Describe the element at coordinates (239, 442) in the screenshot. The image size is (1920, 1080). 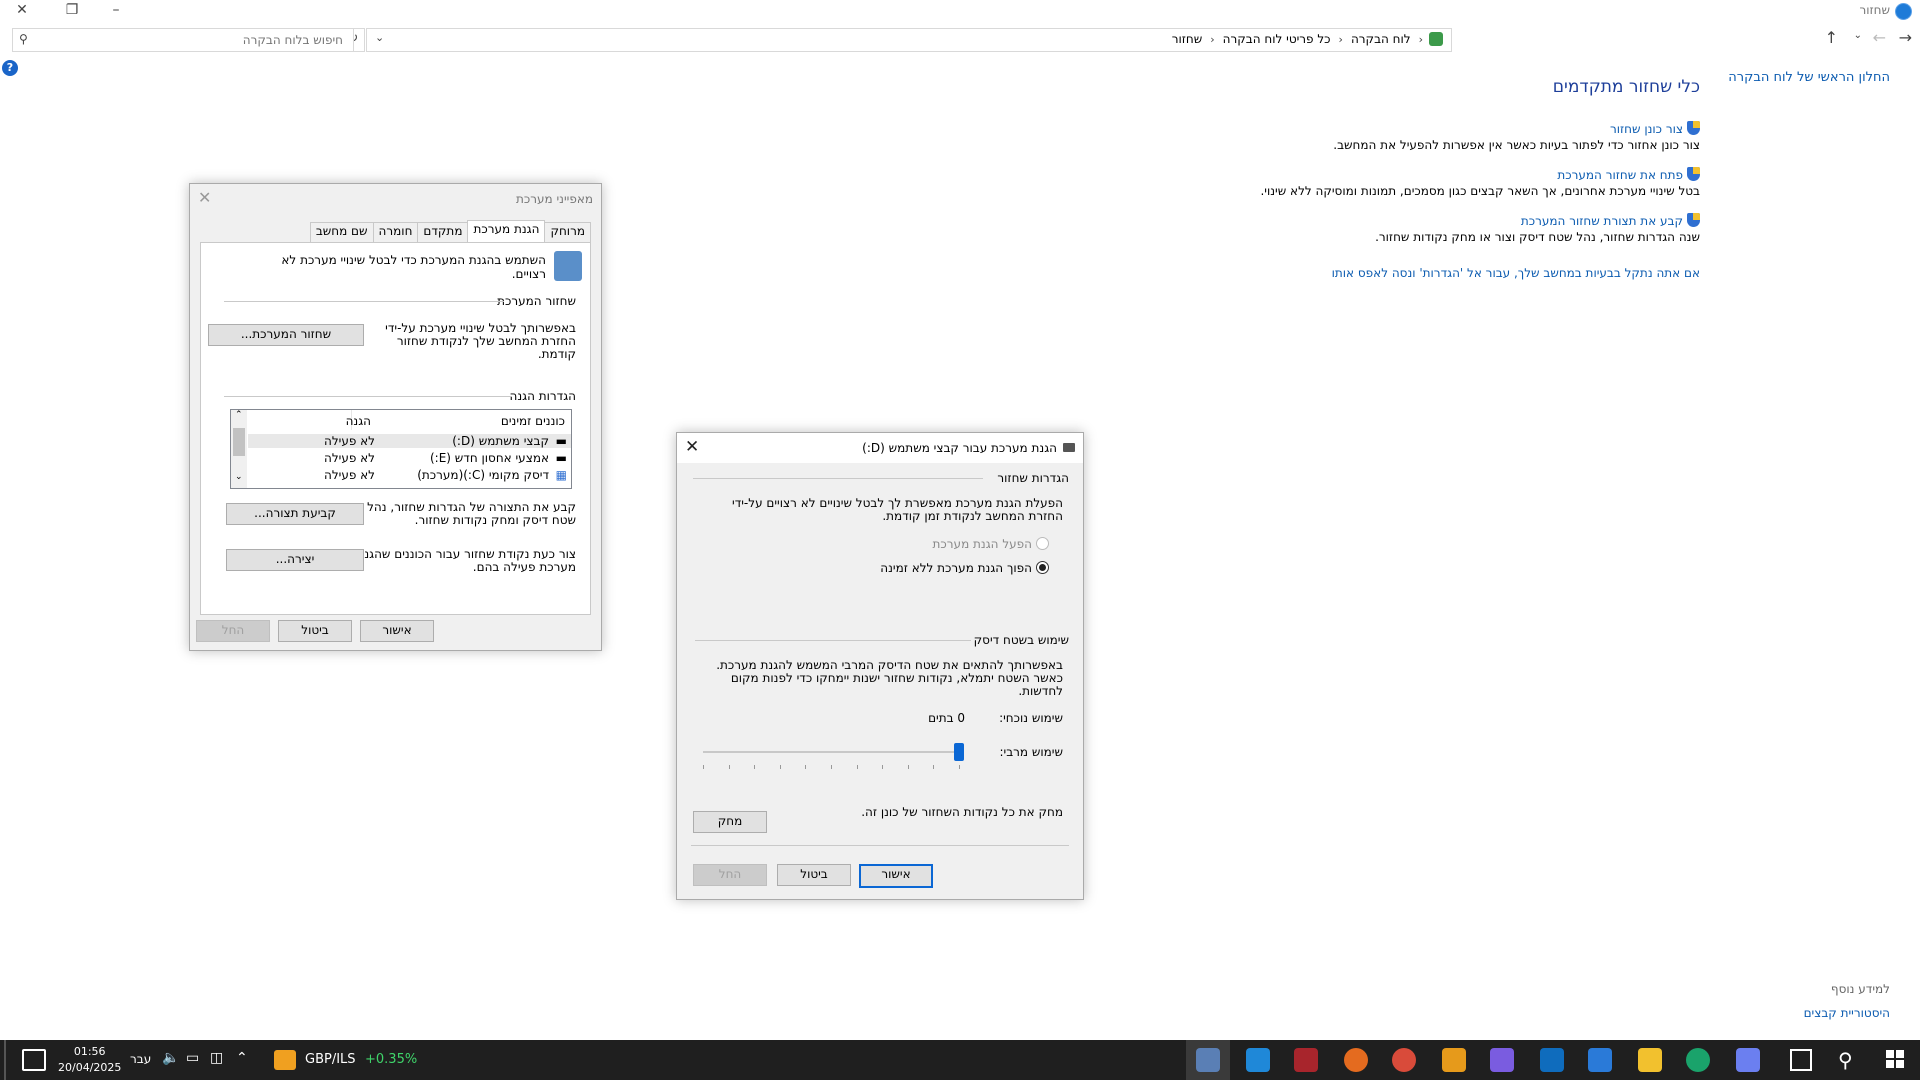
I see `scroll-thumb` at that location.